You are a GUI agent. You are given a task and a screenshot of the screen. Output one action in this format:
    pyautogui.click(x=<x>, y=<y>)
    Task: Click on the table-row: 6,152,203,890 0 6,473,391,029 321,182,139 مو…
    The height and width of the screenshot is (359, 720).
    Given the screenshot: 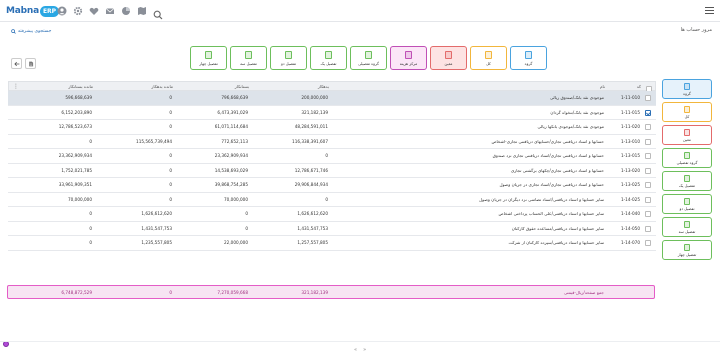 What is the action you would take?
    pyautogui.click(x=332, y=113)
    